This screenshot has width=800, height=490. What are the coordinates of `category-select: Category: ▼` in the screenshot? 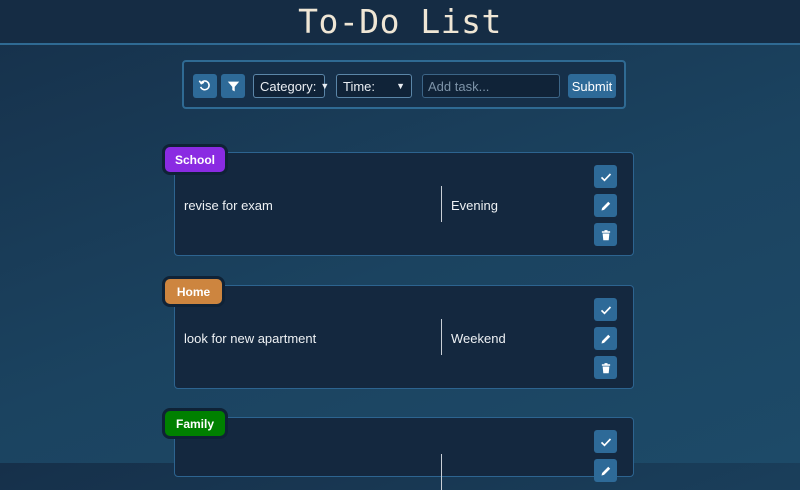 It's located at (291, 86).